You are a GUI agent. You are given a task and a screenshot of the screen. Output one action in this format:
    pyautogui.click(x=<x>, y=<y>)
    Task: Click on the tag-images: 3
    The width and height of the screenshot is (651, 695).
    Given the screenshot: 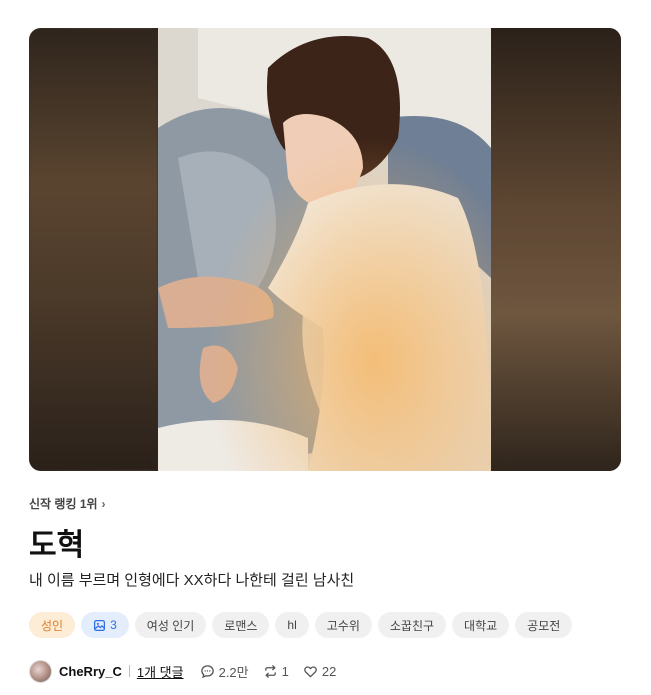 What is the action you would take?
    pyautogui.click(x=105, y=625)
    